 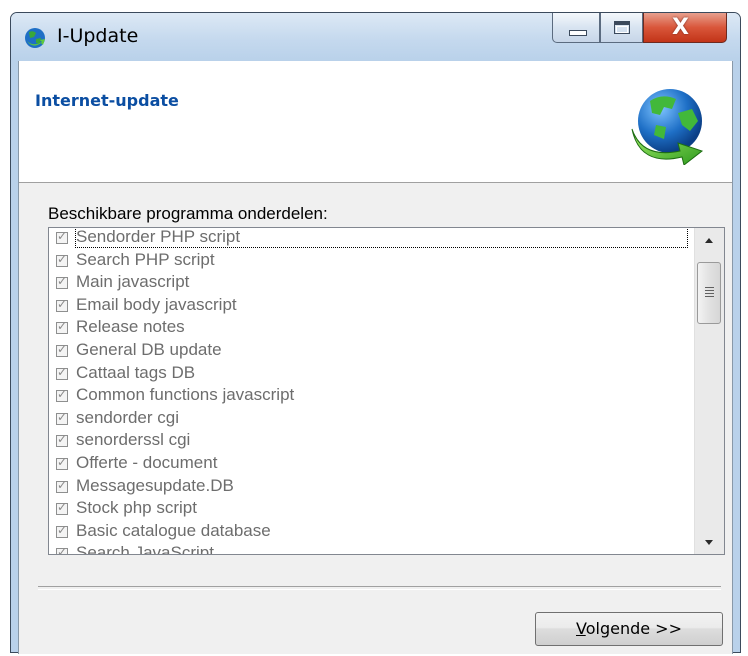 I want to click on minimize-icon, so click(x=578, y=33).